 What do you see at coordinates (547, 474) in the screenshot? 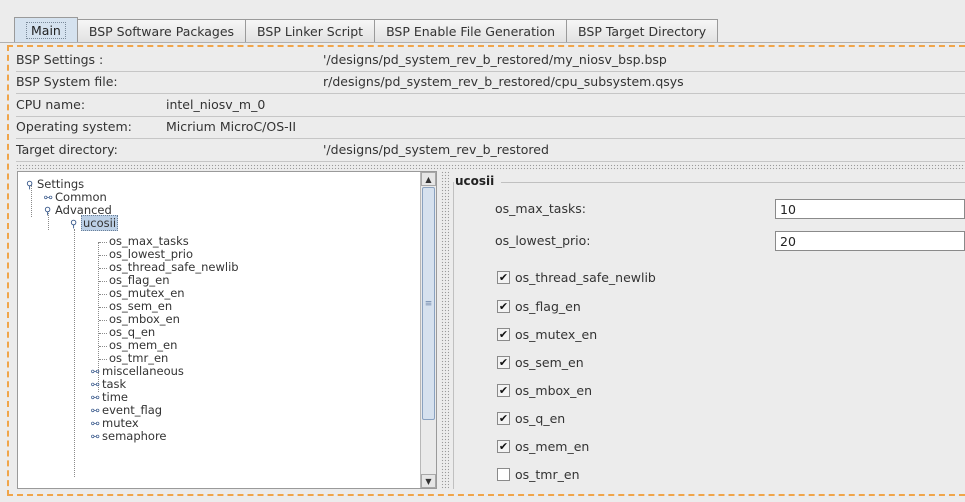
I see `checkbox-label: os_tmr_en` at bounding box center [547, 474].